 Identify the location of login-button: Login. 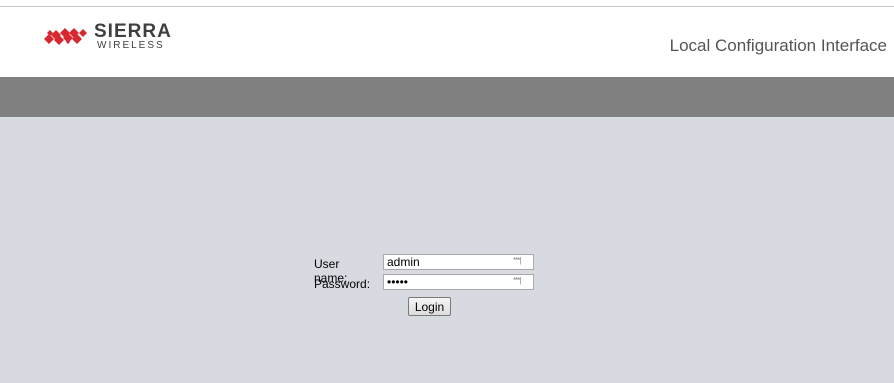
(429, 306).